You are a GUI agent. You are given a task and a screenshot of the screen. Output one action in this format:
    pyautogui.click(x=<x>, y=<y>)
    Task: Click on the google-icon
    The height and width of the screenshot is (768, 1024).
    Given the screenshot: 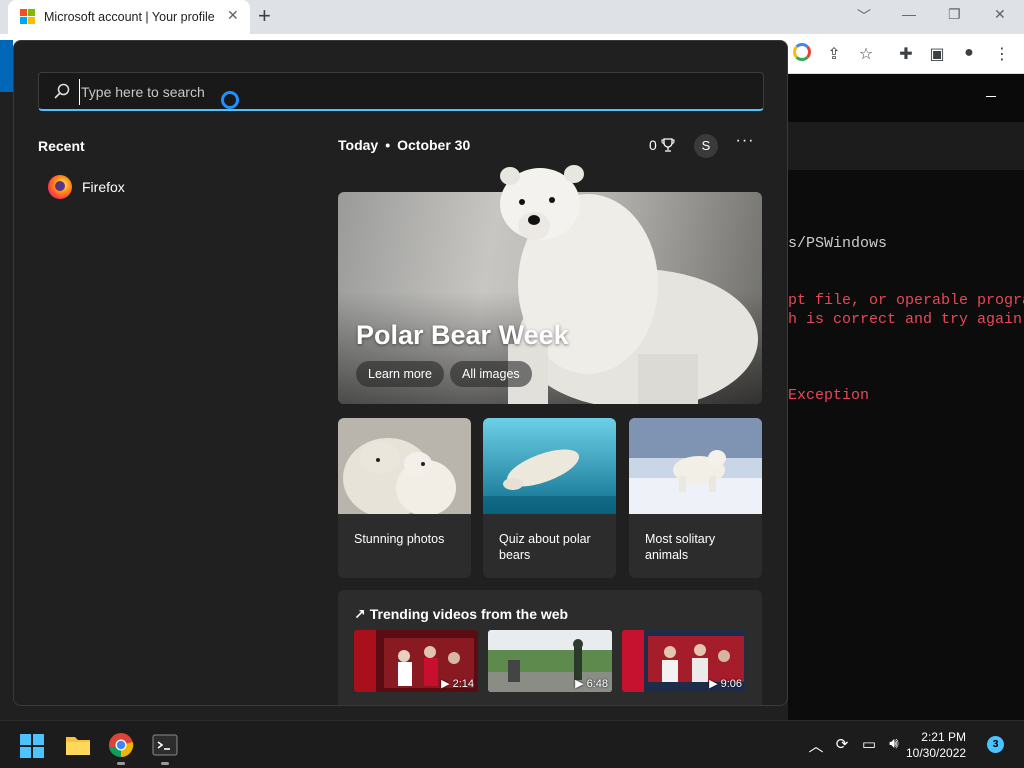 What is the action you would take?
    pyautogui.click(x=802, y=52)
    